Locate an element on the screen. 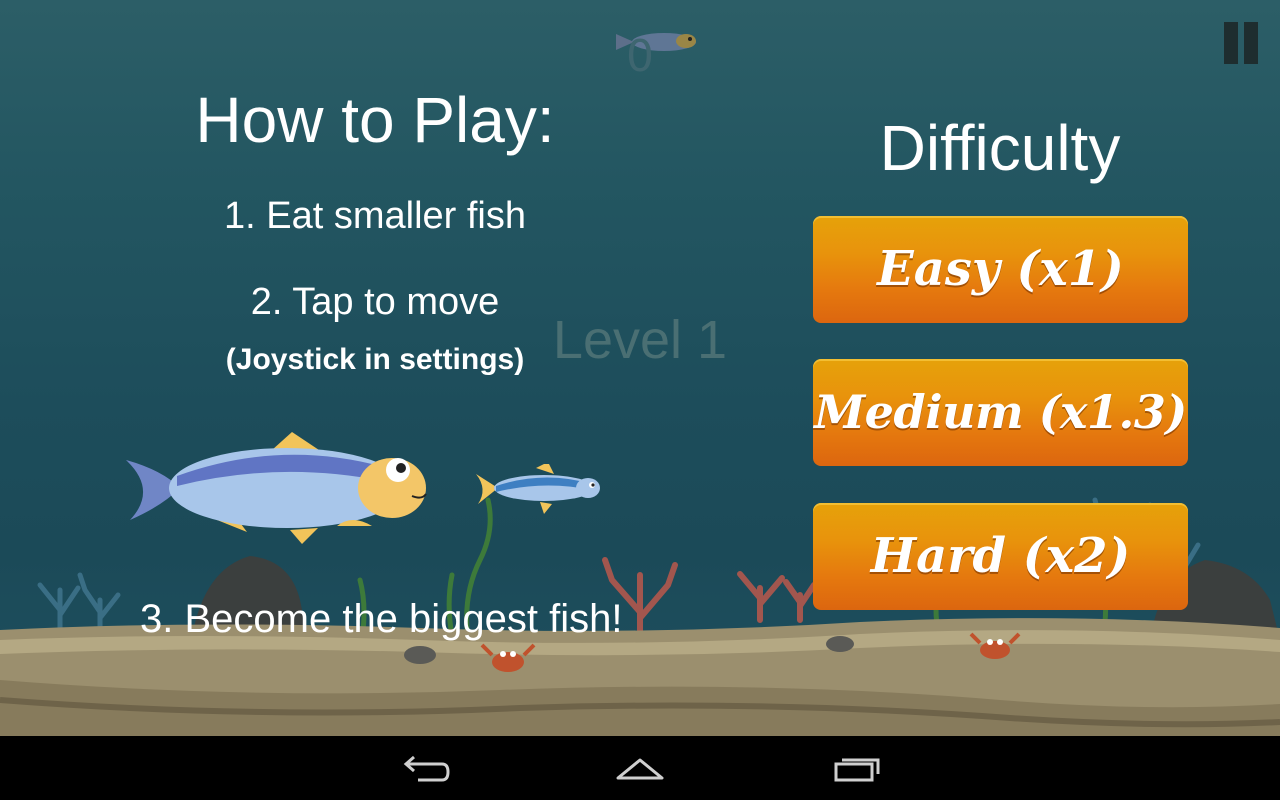 Image resolution: width=1280 pixels, height=800 pixels. back-icon is located at coordinates (426, 768).